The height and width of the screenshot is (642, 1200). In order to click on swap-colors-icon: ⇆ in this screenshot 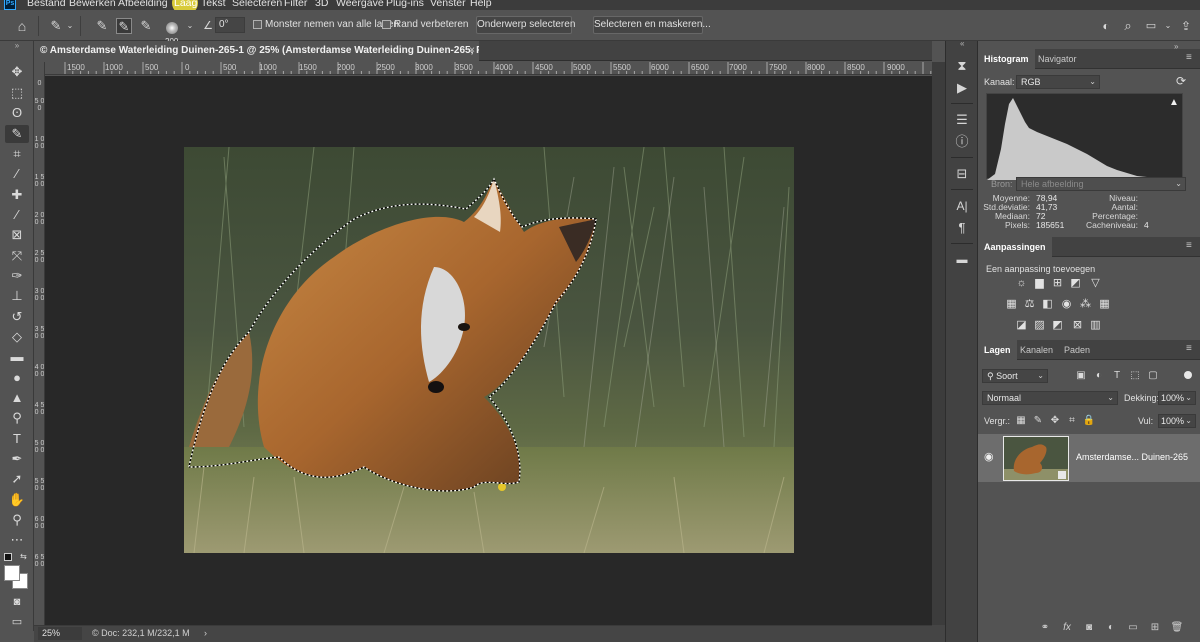, I will do `click(23, 556)`.